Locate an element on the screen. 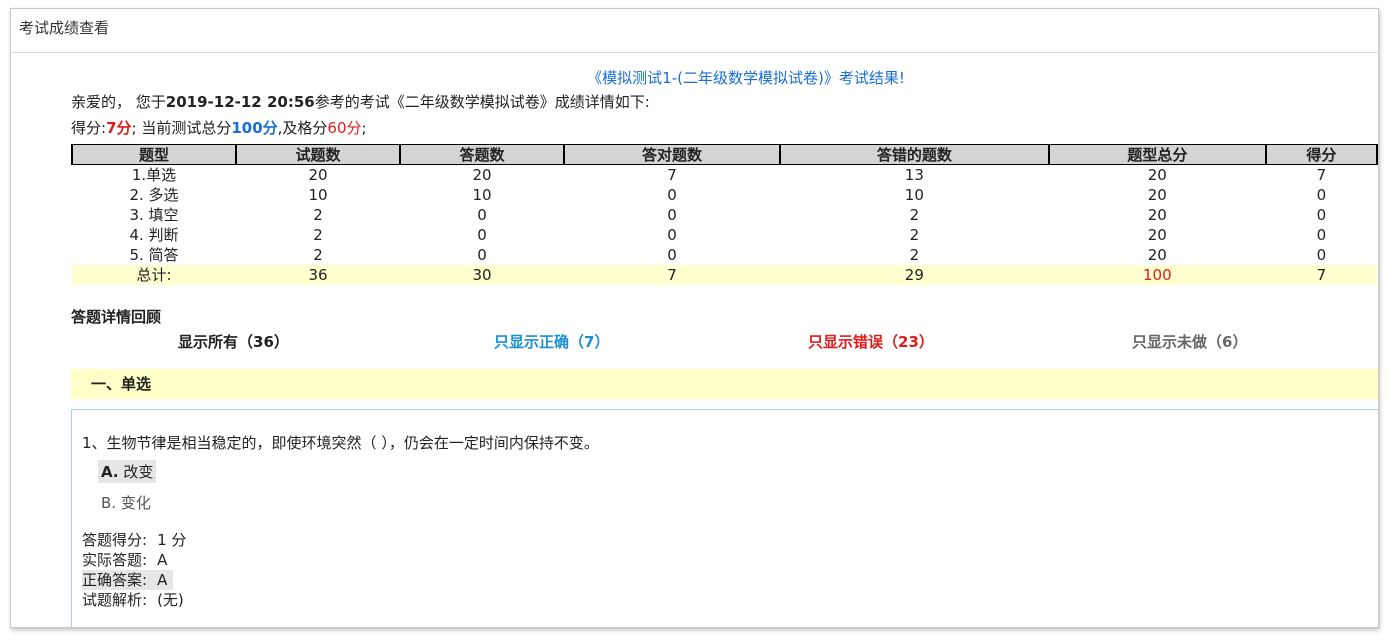  cell: 4. 判断 is located at coordinates (154, 235).